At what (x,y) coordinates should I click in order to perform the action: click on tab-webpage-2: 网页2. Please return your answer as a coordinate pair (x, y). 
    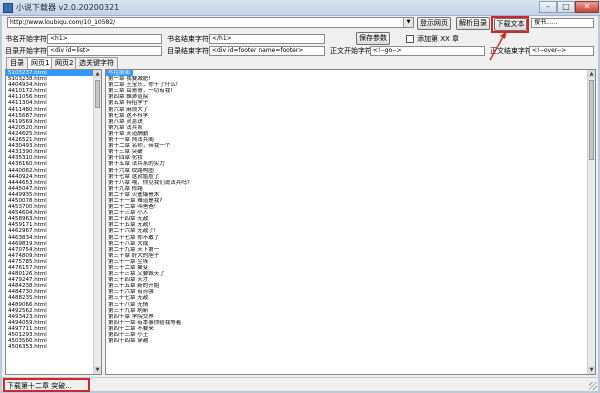
    Looking at the image, I should click on (64, 63).